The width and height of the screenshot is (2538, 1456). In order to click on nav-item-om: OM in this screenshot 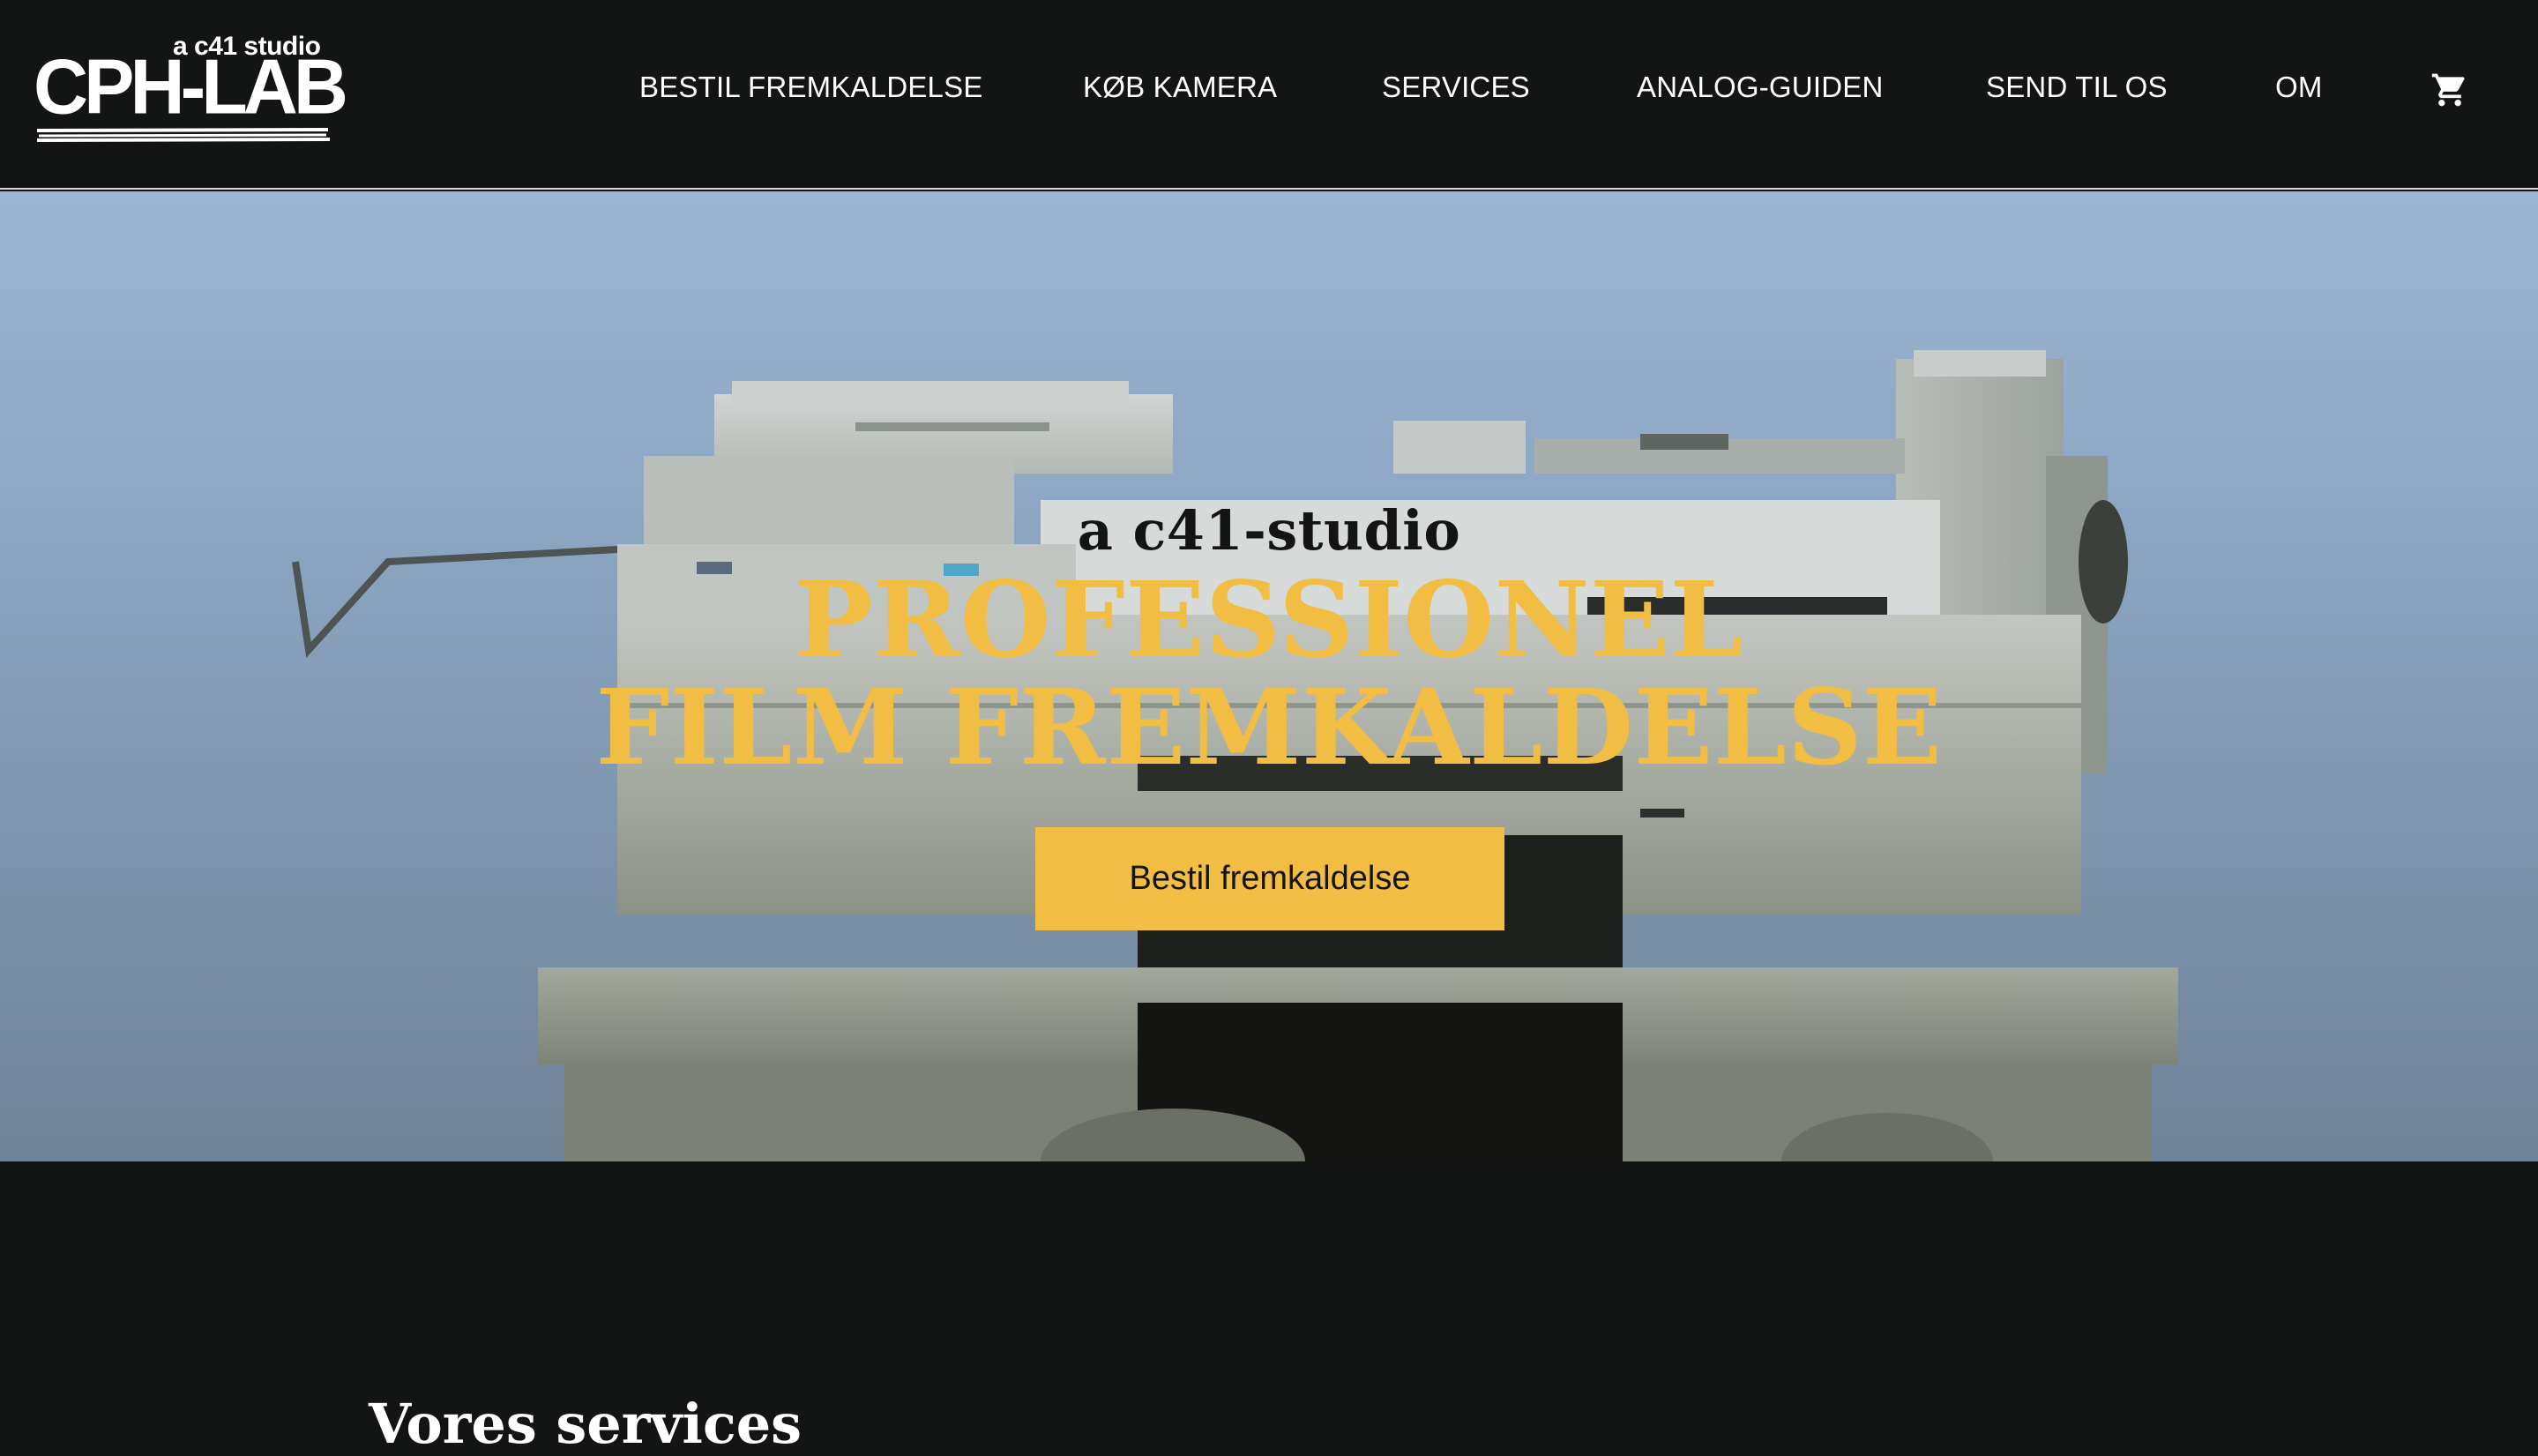, I will do `click(2299, 87)`.